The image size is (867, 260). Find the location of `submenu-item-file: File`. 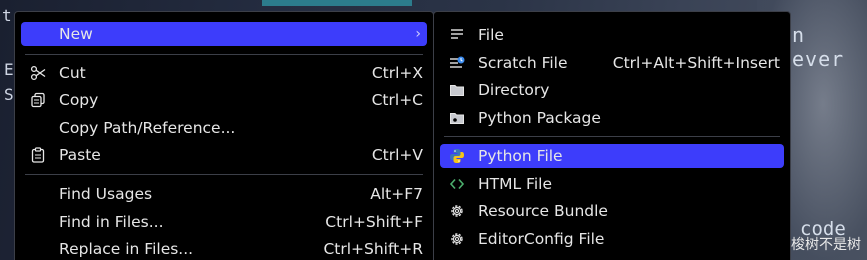

submenu-item-file: File is located at coordinates (612, 35).